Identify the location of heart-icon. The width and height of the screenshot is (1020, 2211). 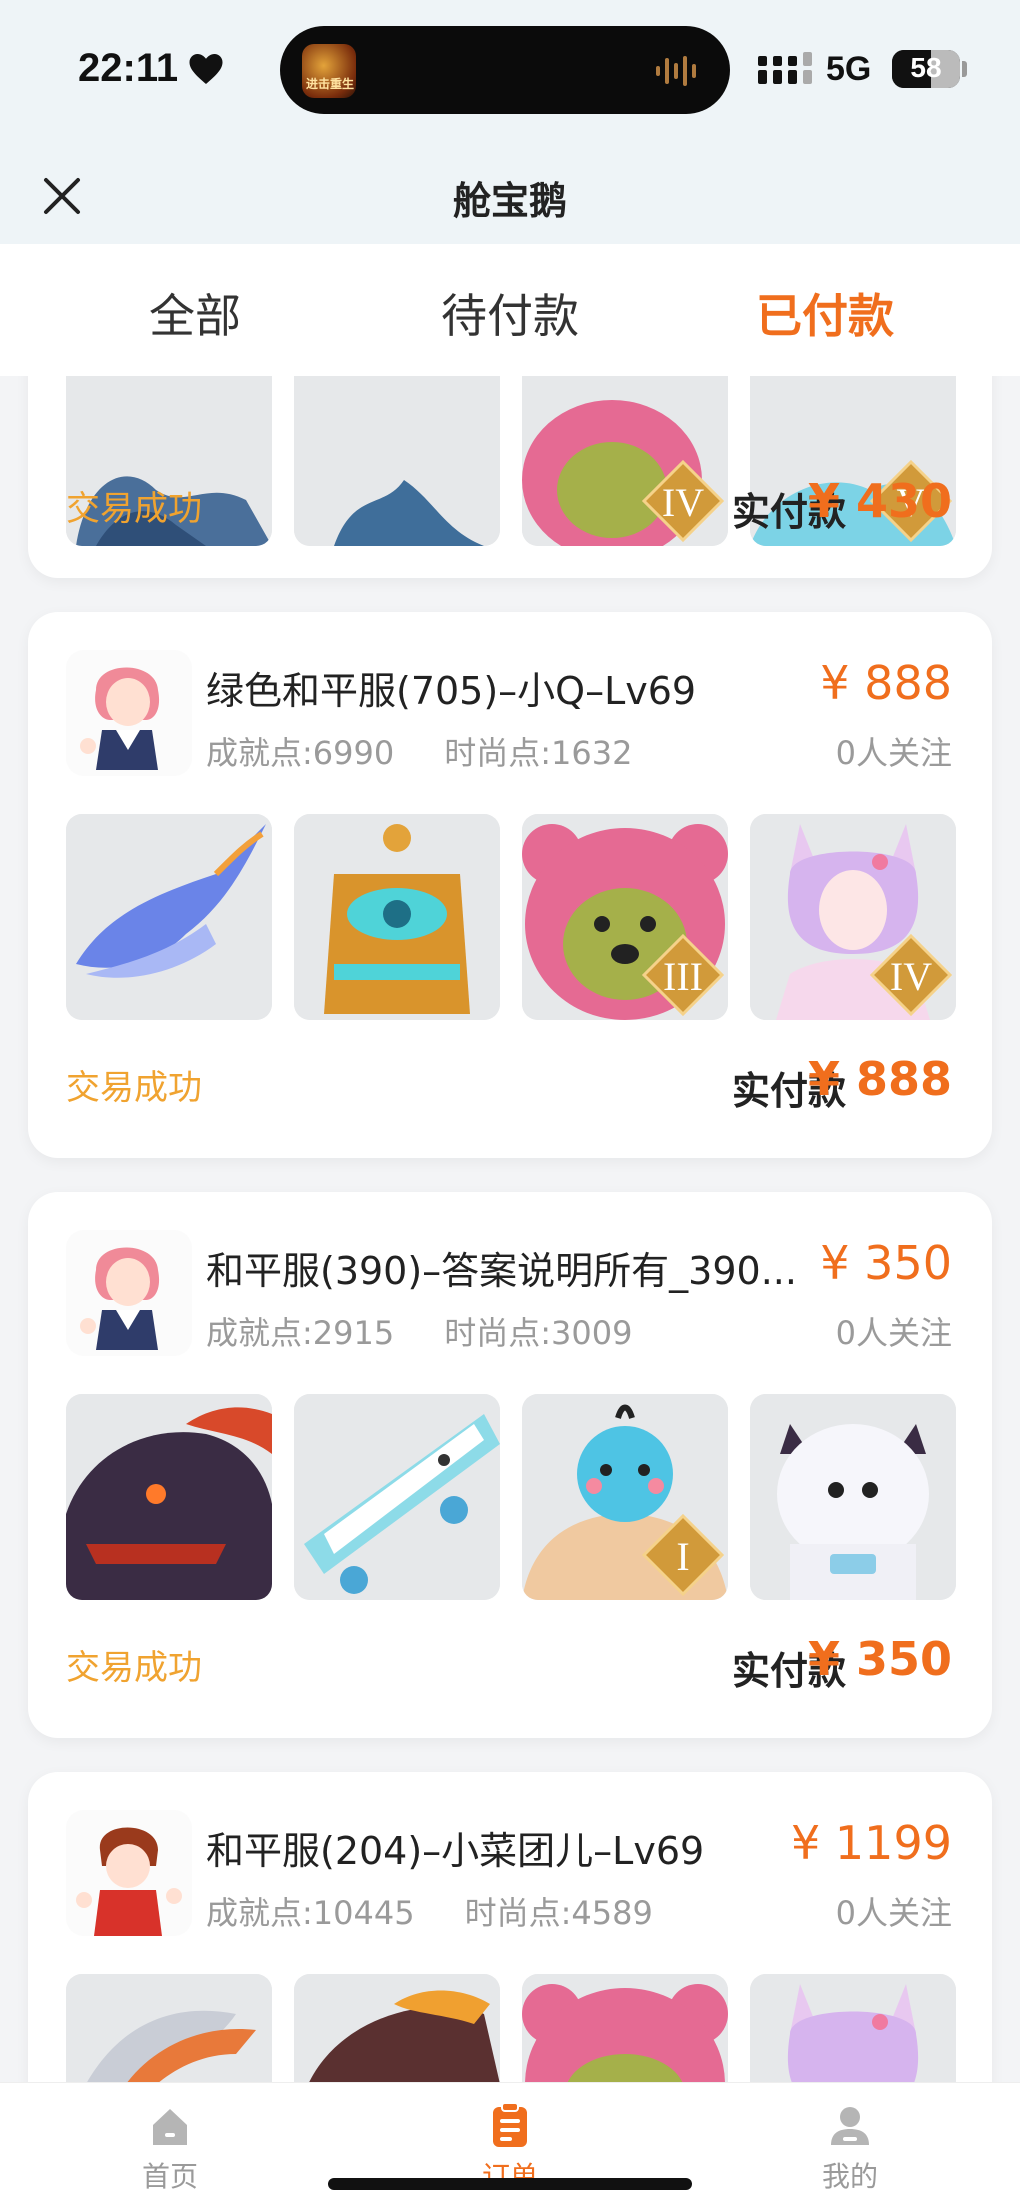
(206, 69).